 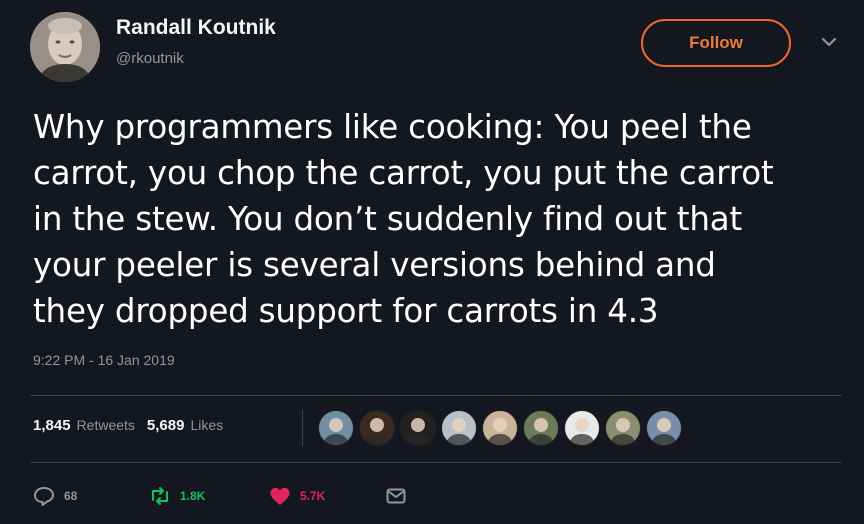 What do you see at coordinates (52, 425) in the screenshot?
I see `retweets-count: 1,845` at bounding box center [52, 425].